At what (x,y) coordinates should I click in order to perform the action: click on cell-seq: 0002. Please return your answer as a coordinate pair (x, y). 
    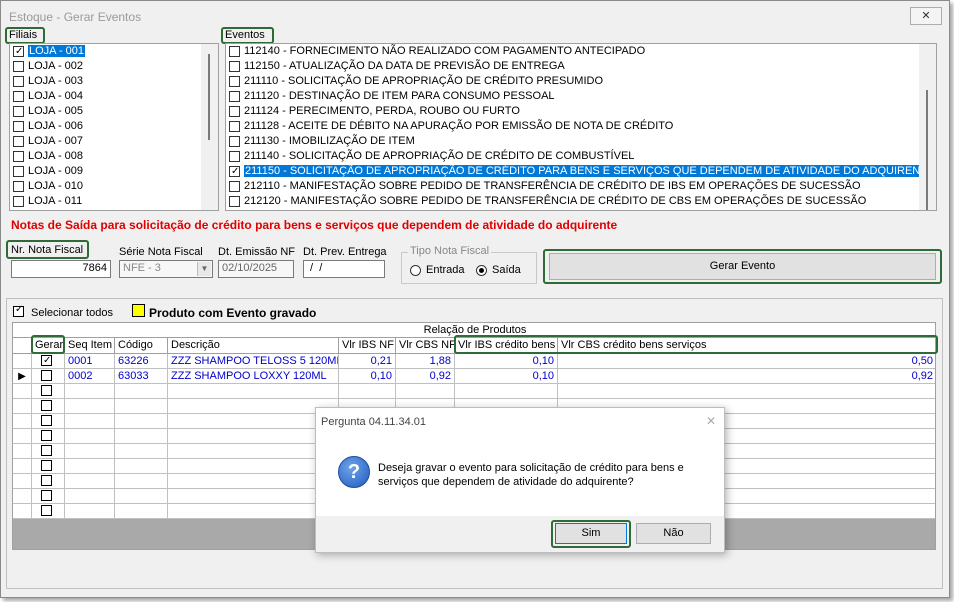
    Looking at the image, I should click on (90, 376).